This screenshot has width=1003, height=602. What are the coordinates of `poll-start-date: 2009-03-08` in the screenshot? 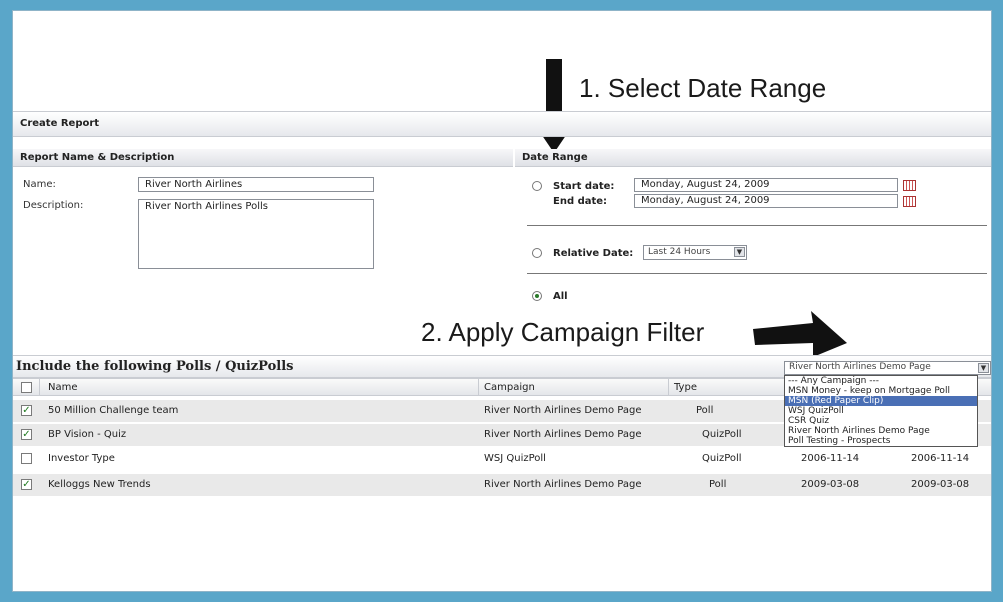 It's located at (830, 484).